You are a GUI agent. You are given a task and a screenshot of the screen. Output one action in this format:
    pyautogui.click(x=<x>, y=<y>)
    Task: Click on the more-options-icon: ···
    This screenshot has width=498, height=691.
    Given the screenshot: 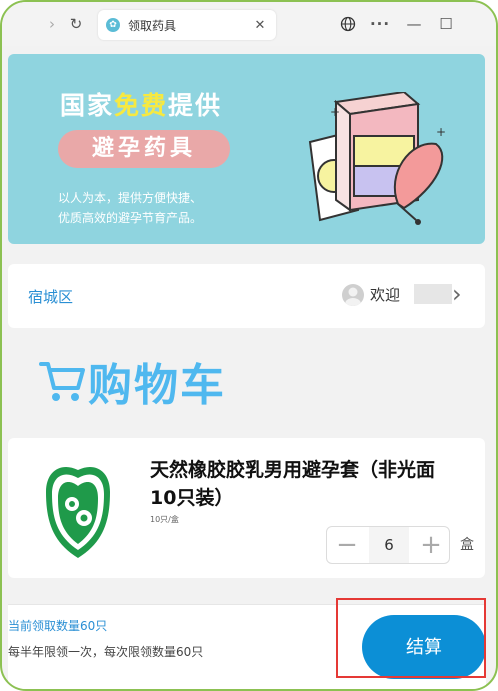 What is the action you would take?
    pyautogui.click(x=380, y=24)
    